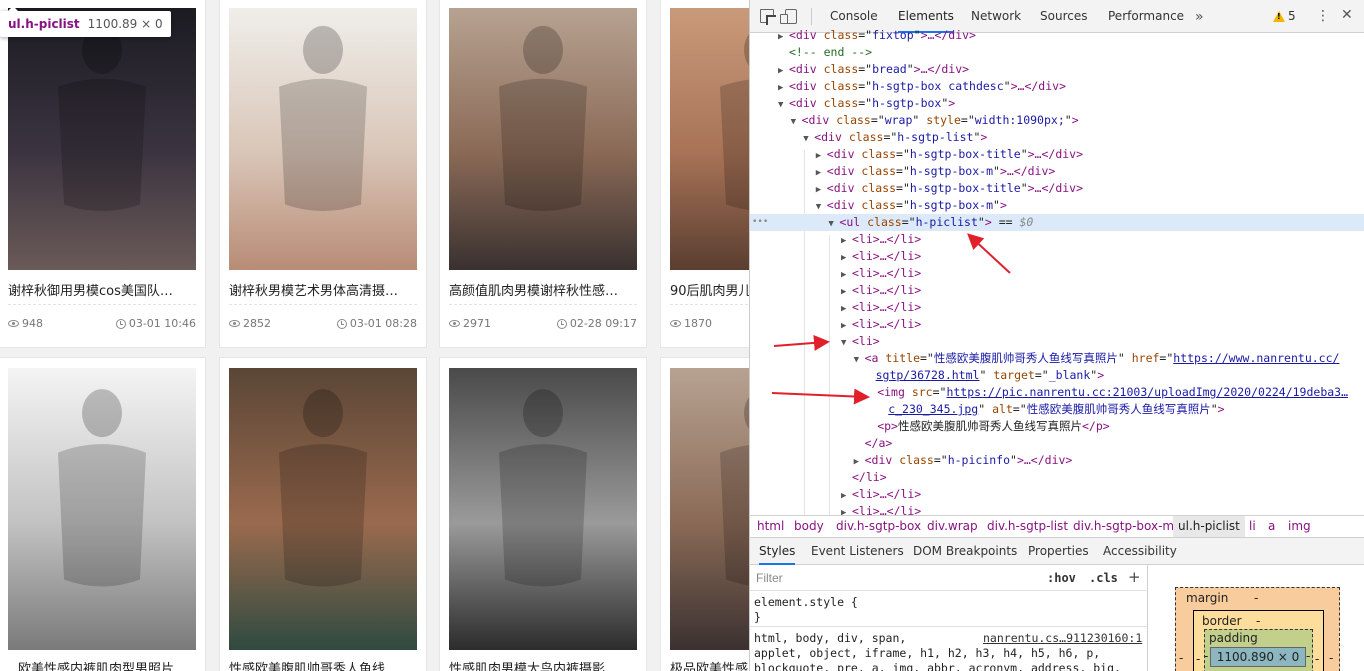 This screenshot has width=1364, height=671. I want to click on dom-node: ▶ <div class="bread">…</div>, so click(1057, 69).